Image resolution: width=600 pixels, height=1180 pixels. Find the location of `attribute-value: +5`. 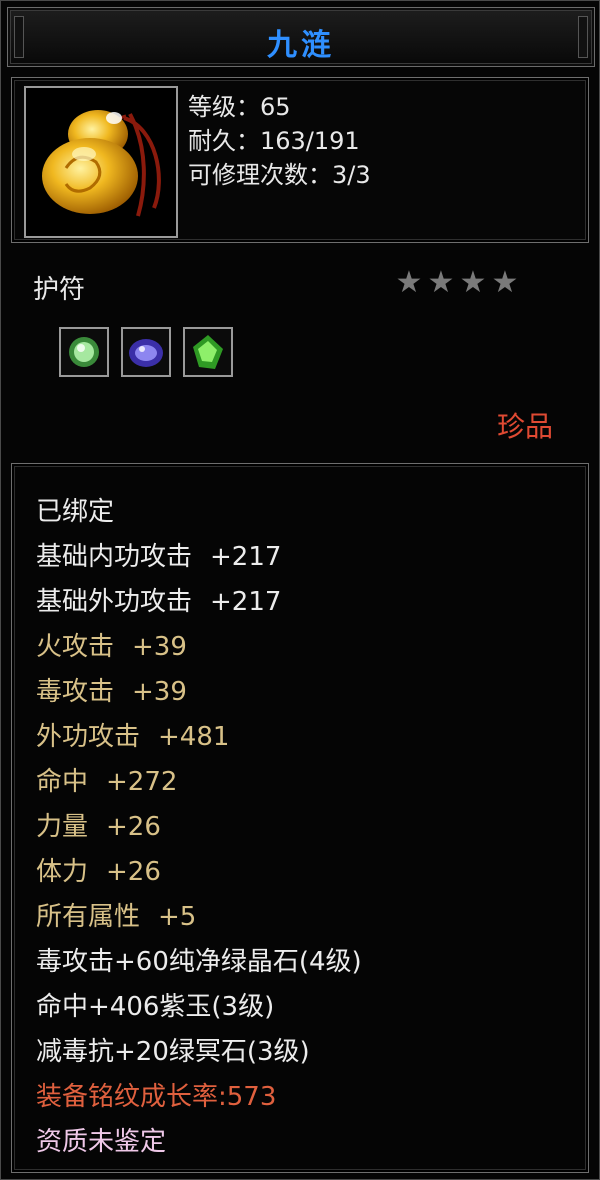

attribute-value: +5 is located at coordinates (177, 917).